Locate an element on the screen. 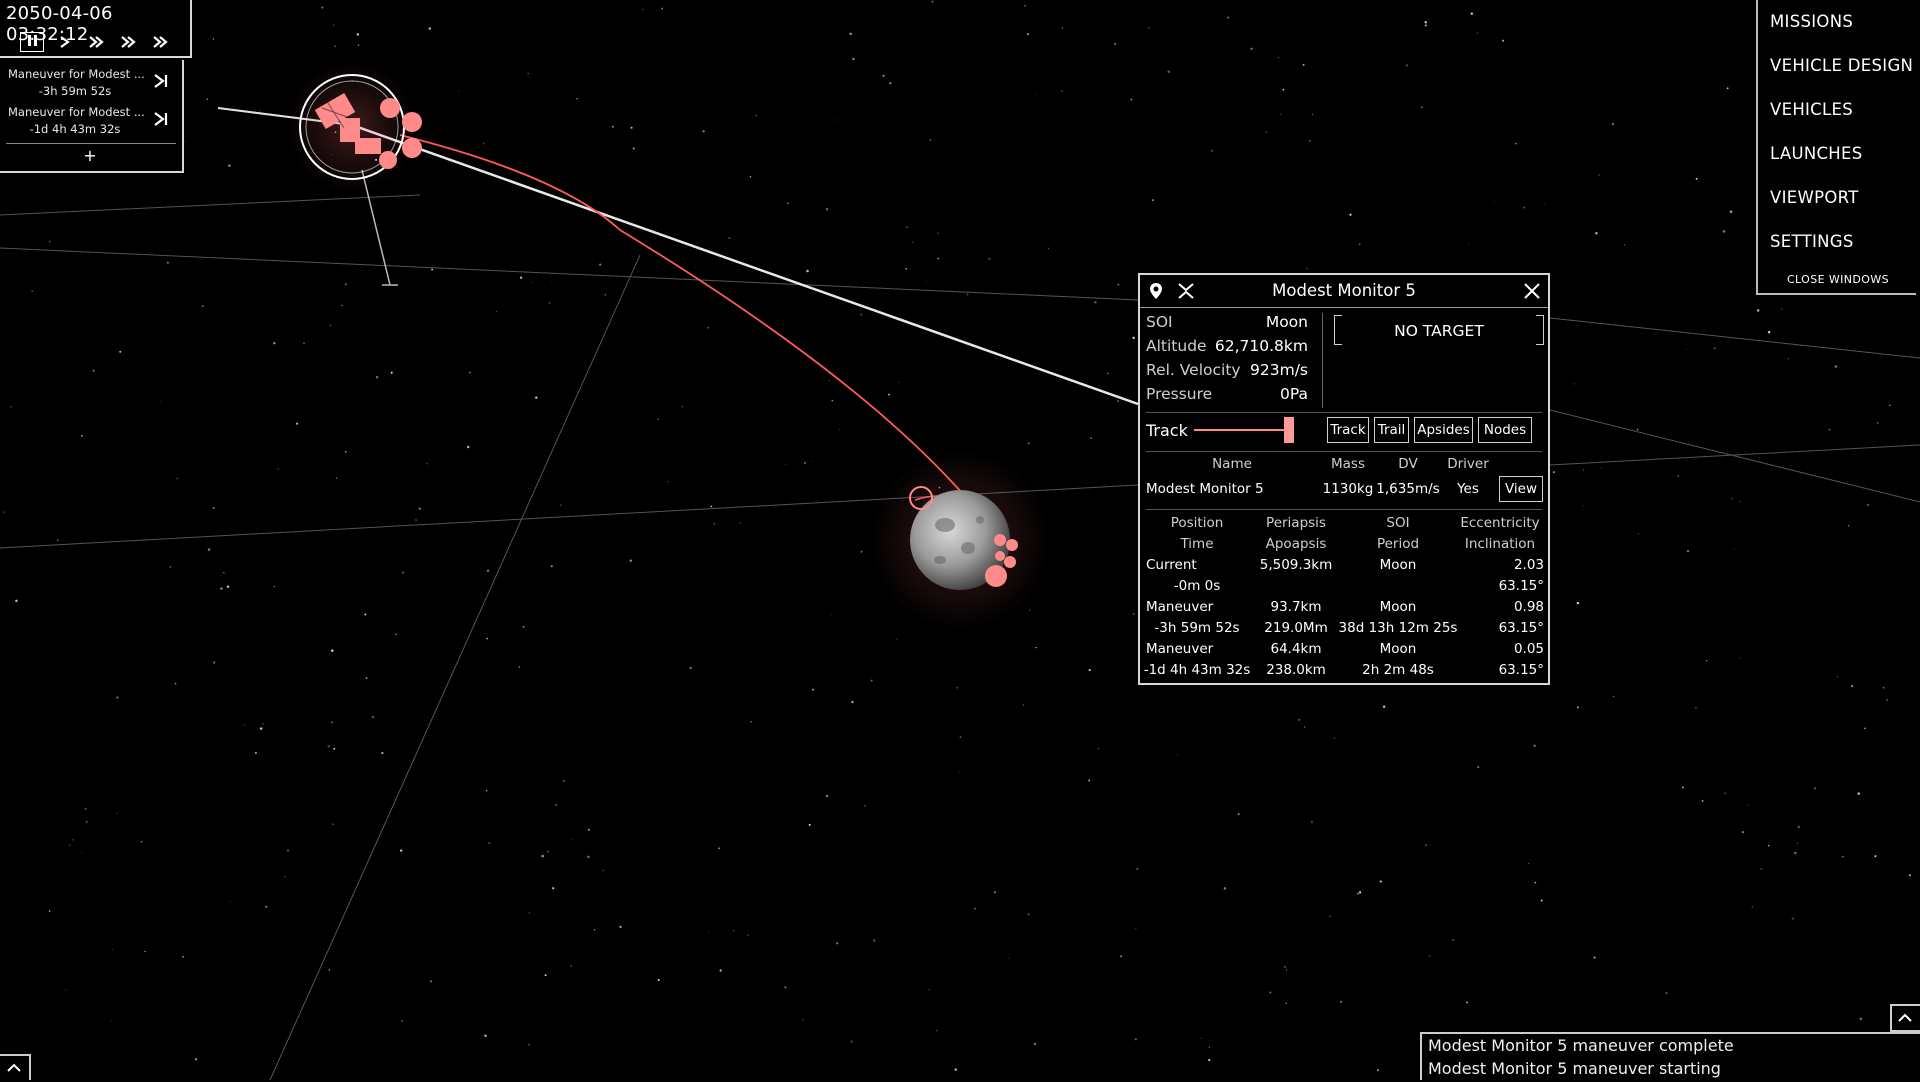  orbit-periapsis: 64.4km is located at coordinates (1296, 649).